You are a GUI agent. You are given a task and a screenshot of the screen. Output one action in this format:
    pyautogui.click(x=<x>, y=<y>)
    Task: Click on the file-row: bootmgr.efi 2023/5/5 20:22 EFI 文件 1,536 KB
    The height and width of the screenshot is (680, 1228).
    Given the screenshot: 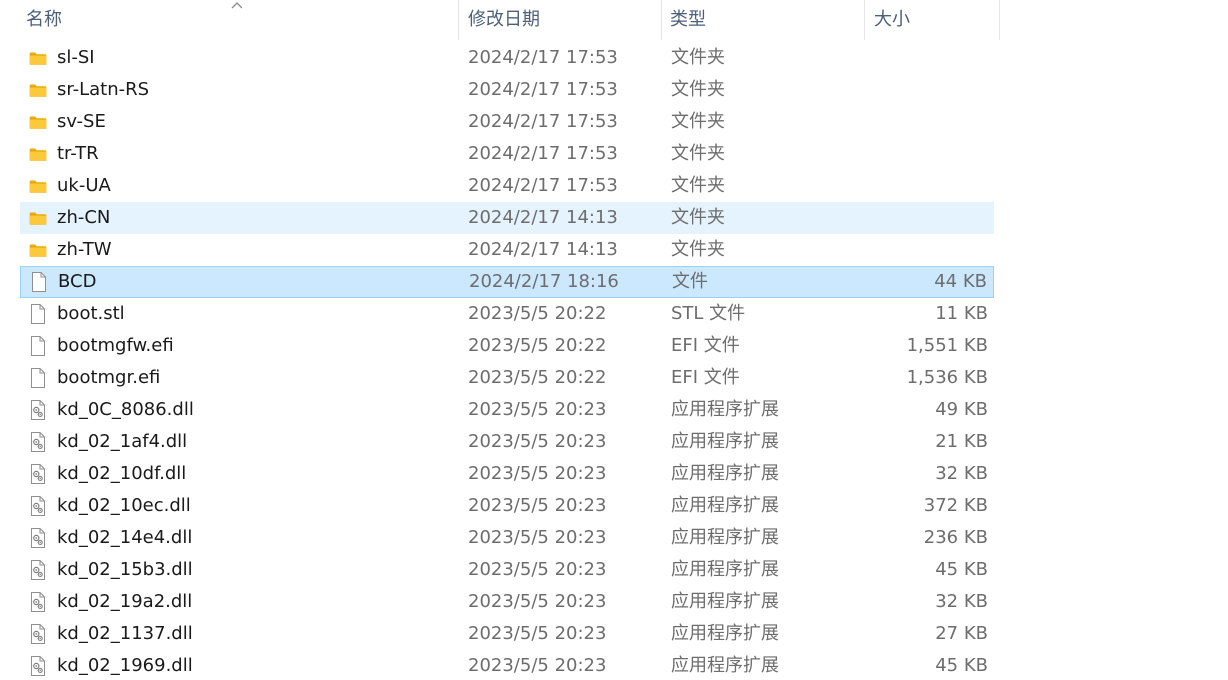 What is the action you would take?
    pyautogui.click(x=507, y=378)
    